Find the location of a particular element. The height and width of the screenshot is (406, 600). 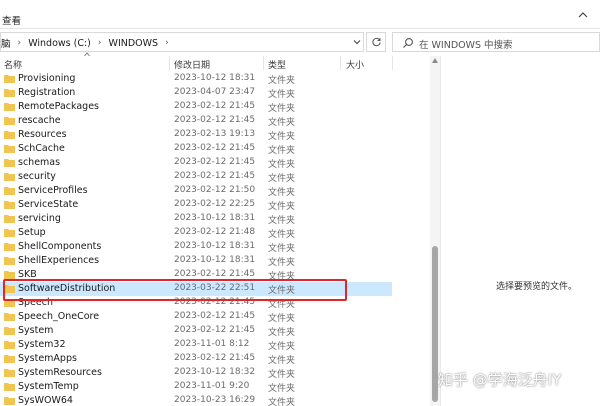

file-row: ServiceProfiles 2023-02-12 21:50 文件夹 is located at coordinates (196, 191).